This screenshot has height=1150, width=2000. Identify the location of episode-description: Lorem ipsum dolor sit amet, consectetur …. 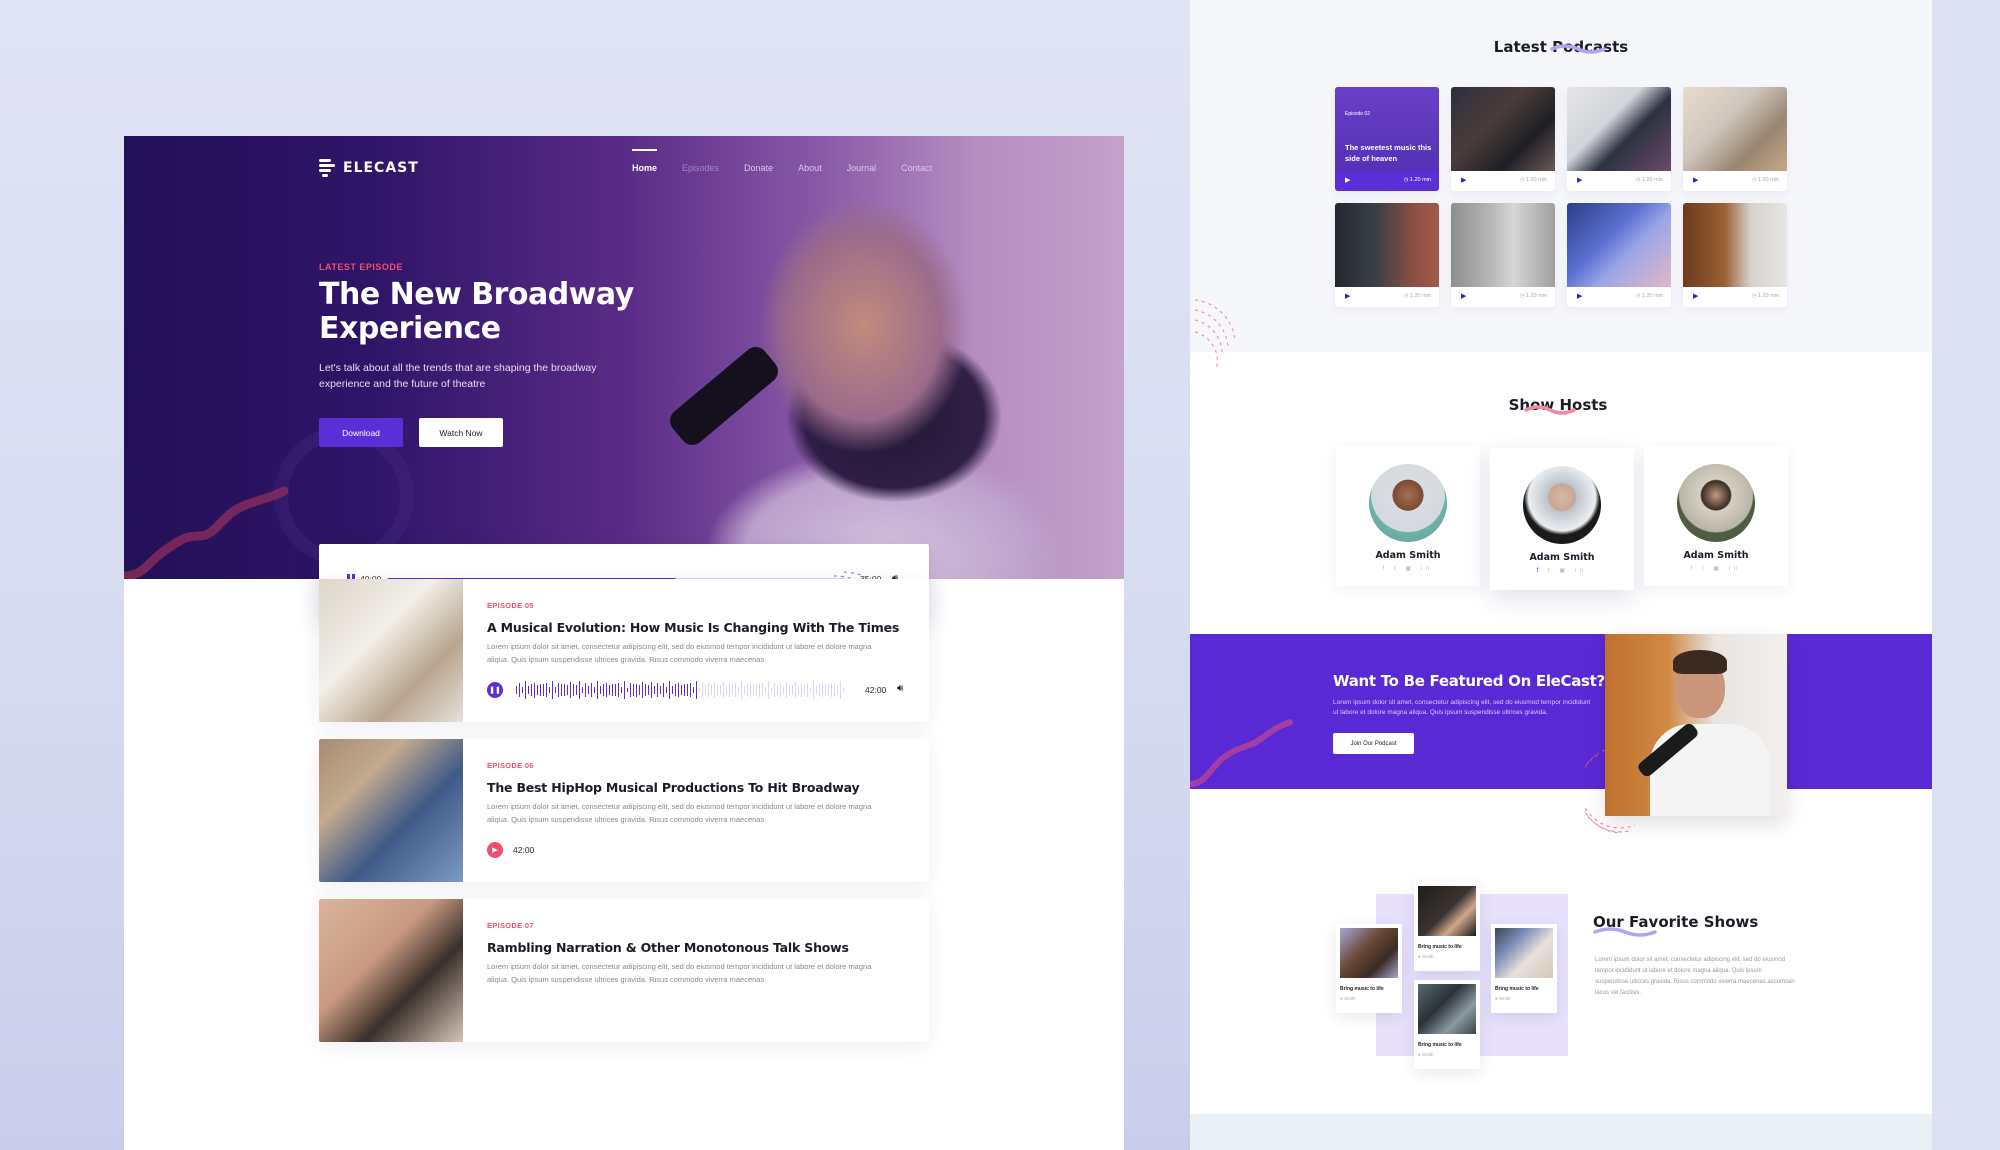
(679, 653).